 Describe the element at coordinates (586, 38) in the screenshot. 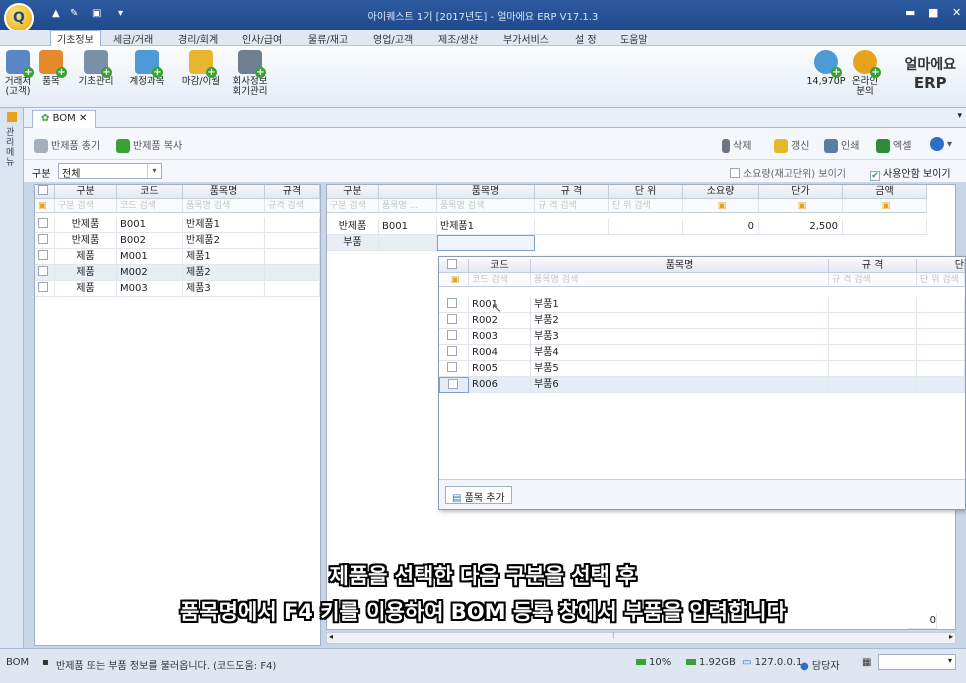

I see `menu-settings: 설 정` at that location.